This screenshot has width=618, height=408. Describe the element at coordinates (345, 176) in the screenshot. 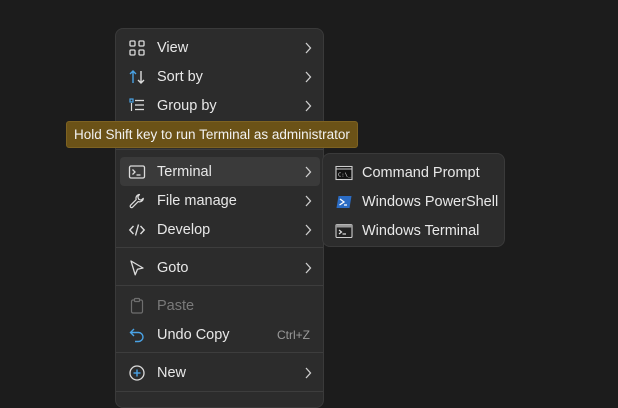

I see `svg-text: C:\_` at that location.